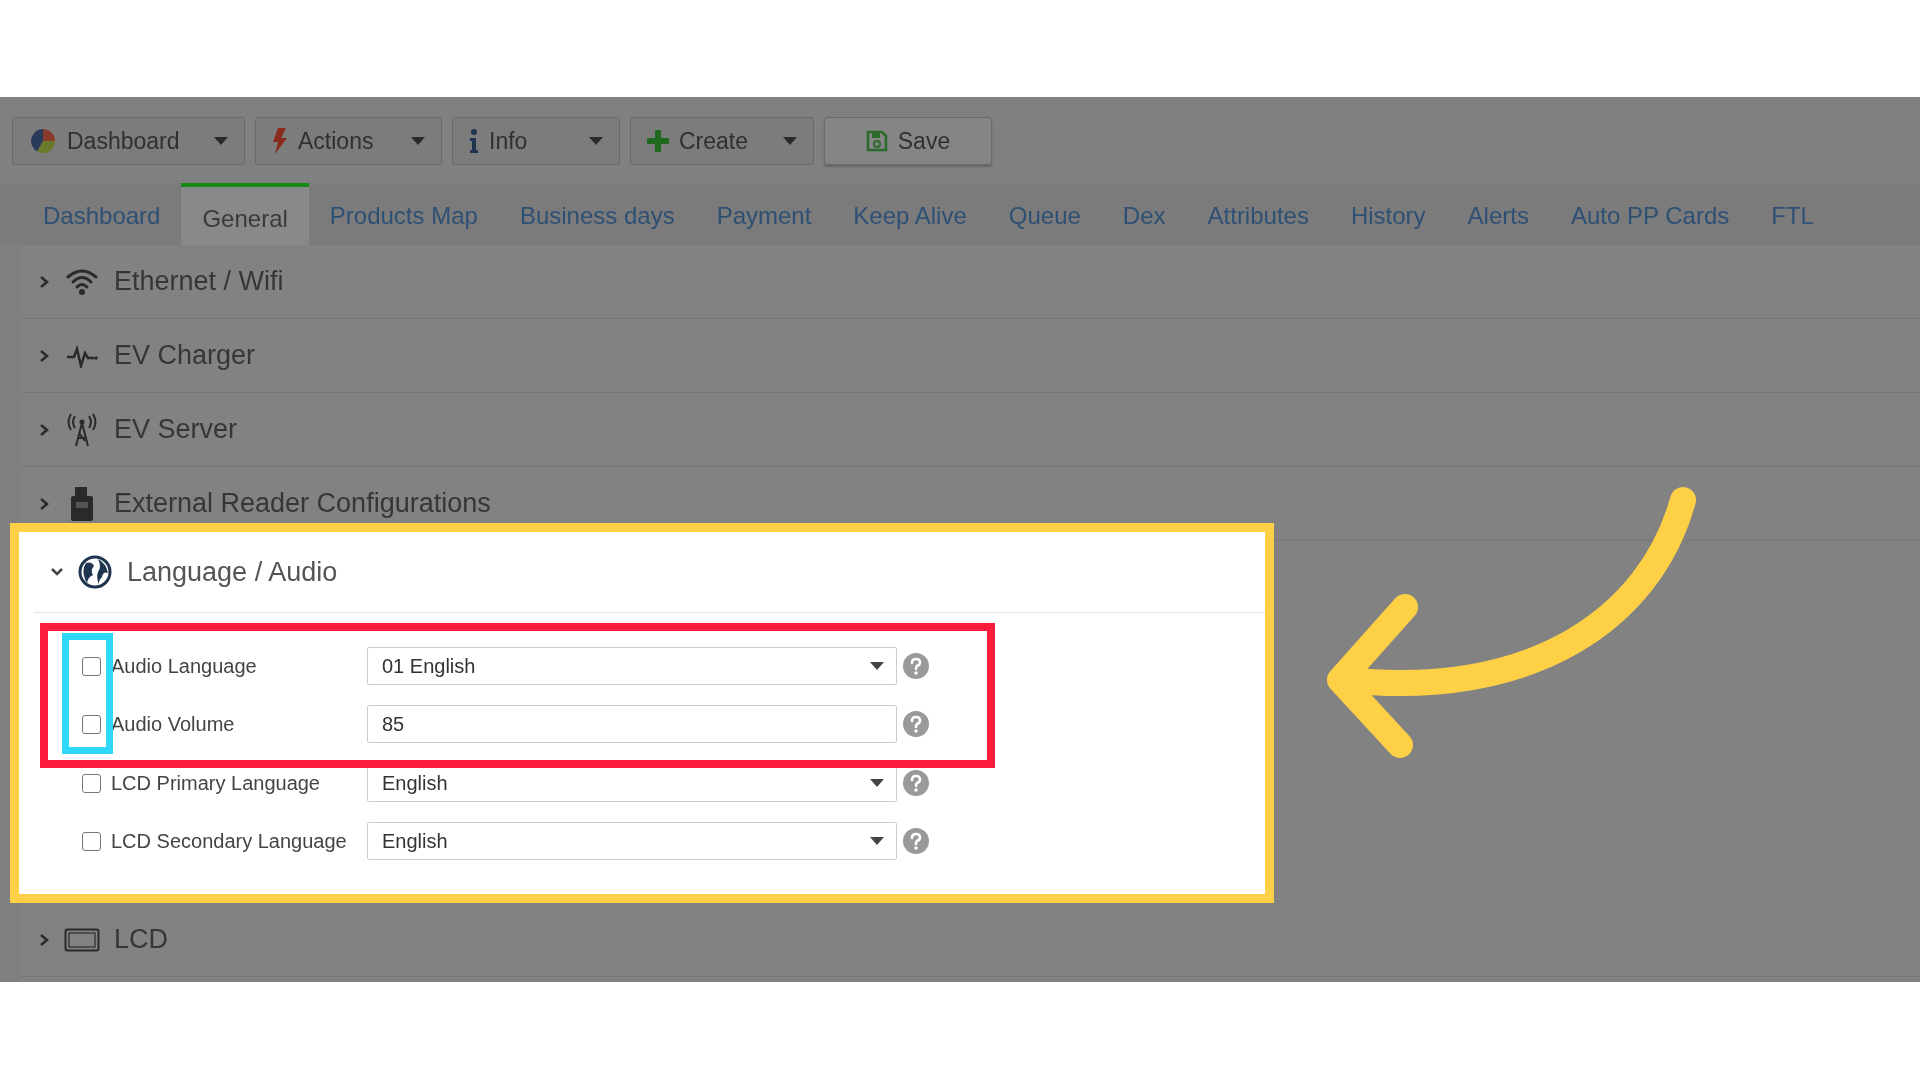 The image size is (1920, 1080). Describe the element at coordinates (128, 141) in the screenshot. I see `menu-button: Dashboard` at that location.